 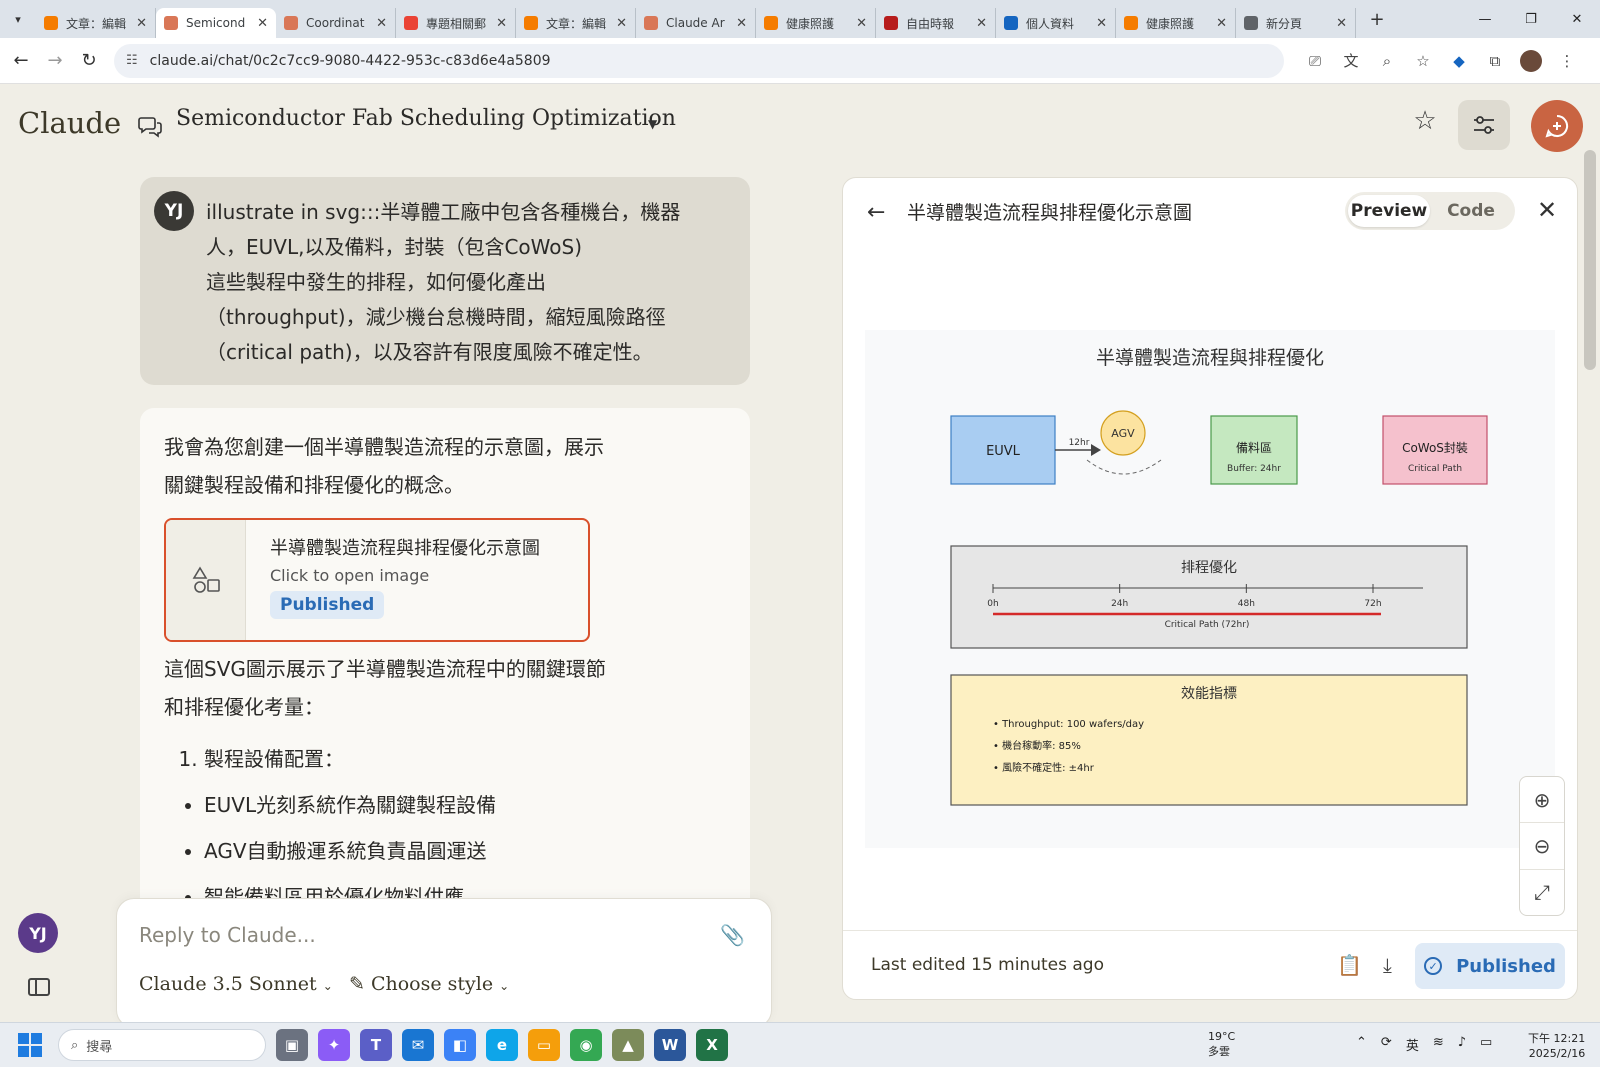 What do you see at coordinates (1361, 1044) in the screenshot?
I see `chevron-up-icon: ⌃` at bounding box center [1361, 1044].